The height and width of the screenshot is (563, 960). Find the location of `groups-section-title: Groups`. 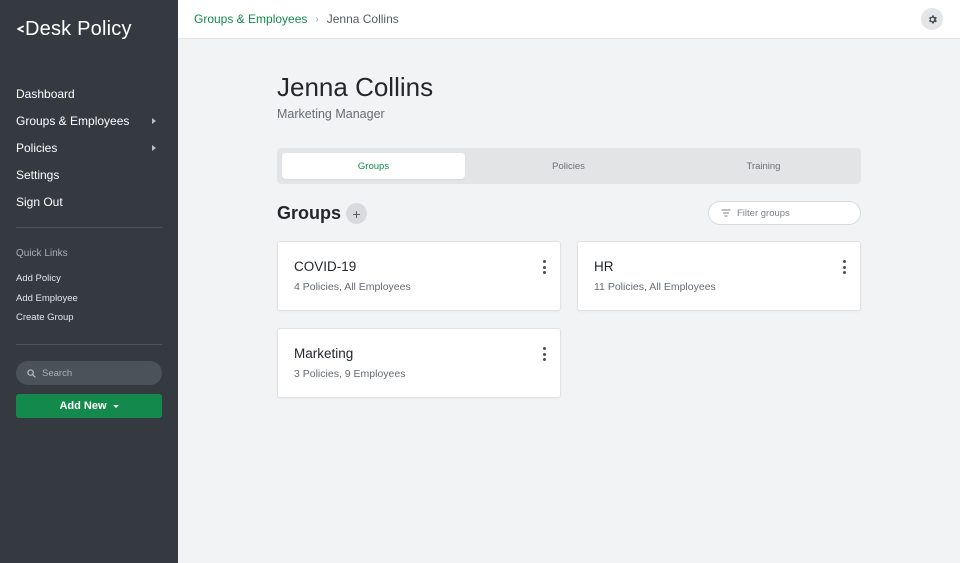

groups-section-title: Groups is located at coordinates (309, 213).